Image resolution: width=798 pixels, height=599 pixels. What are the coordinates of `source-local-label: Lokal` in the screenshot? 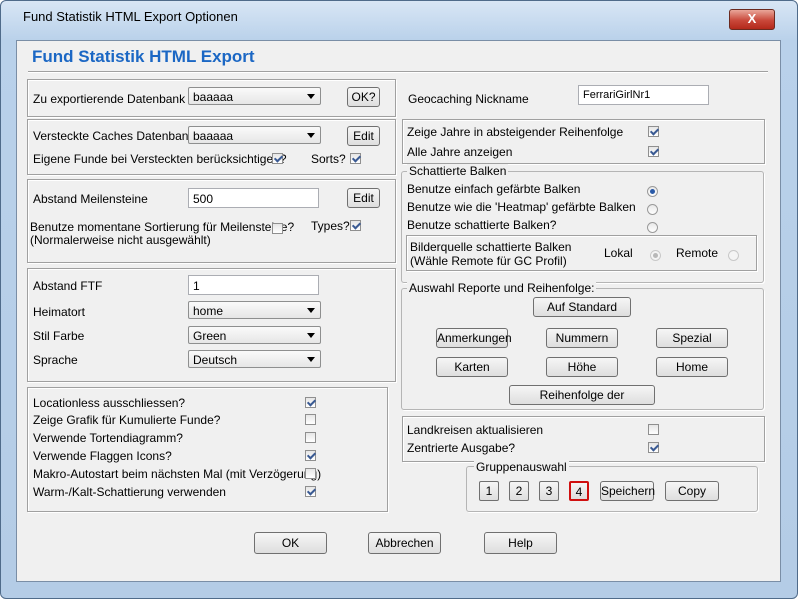 It's located at (618, 253).